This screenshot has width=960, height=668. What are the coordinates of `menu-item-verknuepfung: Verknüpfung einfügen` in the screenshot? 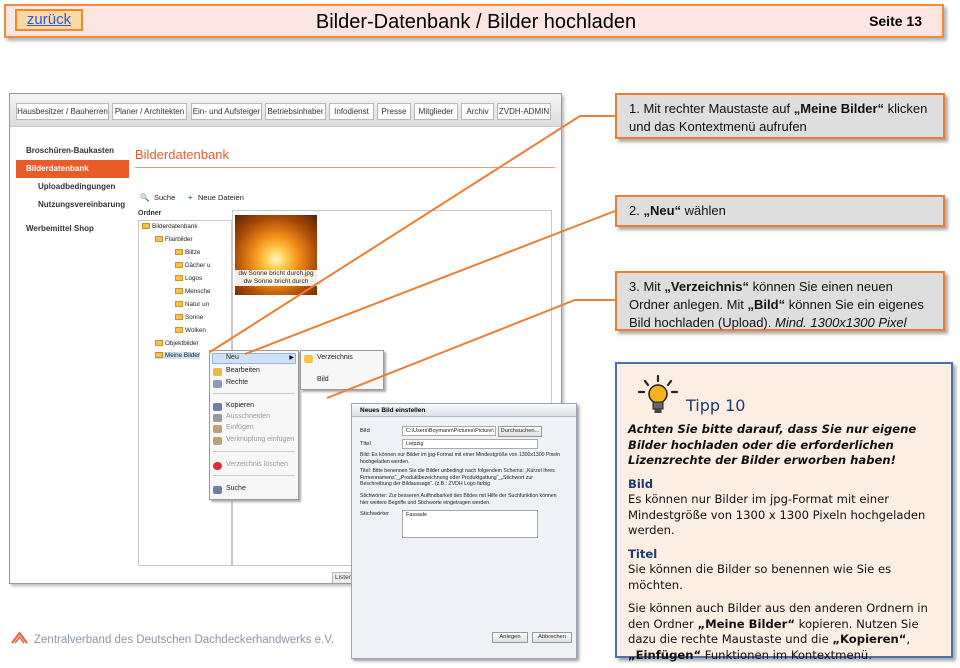 It's located at (260, 439).